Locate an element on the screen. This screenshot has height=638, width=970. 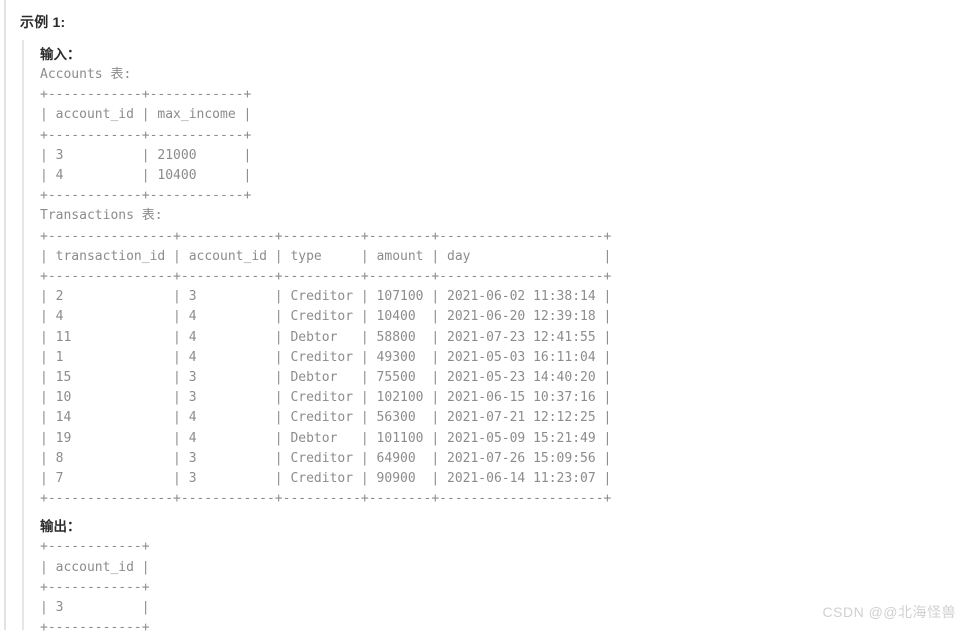
page-title: 示例 1: is located at coordinates (43, 22).